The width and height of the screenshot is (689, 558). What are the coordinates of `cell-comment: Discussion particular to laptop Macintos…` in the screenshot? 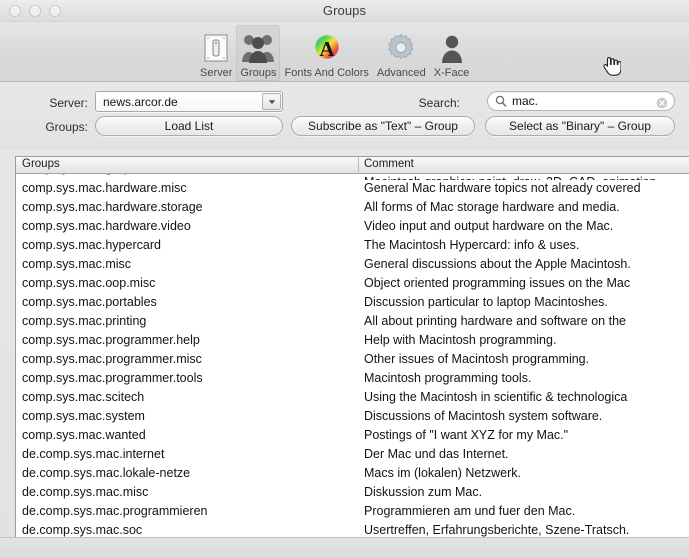 It's located at (486, 302).